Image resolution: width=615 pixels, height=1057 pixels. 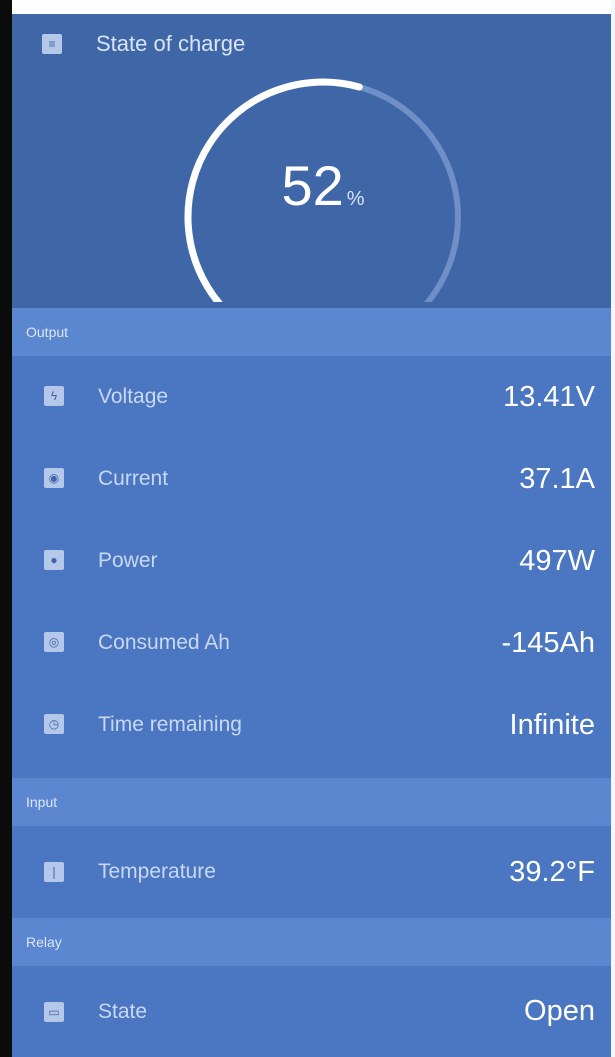 I want to click on section-output-label: Output, so click(x=47, y=332).